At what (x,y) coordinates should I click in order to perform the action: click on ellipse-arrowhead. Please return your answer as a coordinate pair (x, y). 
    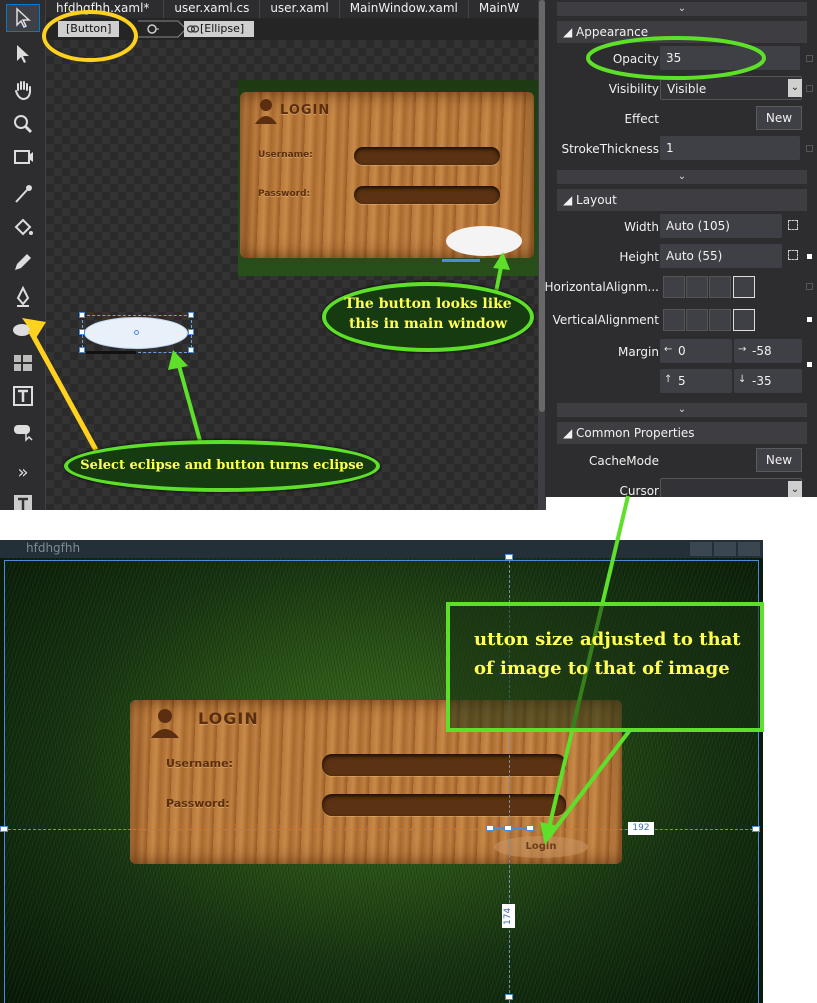
    Looking at the image, I should click on (178, 360).